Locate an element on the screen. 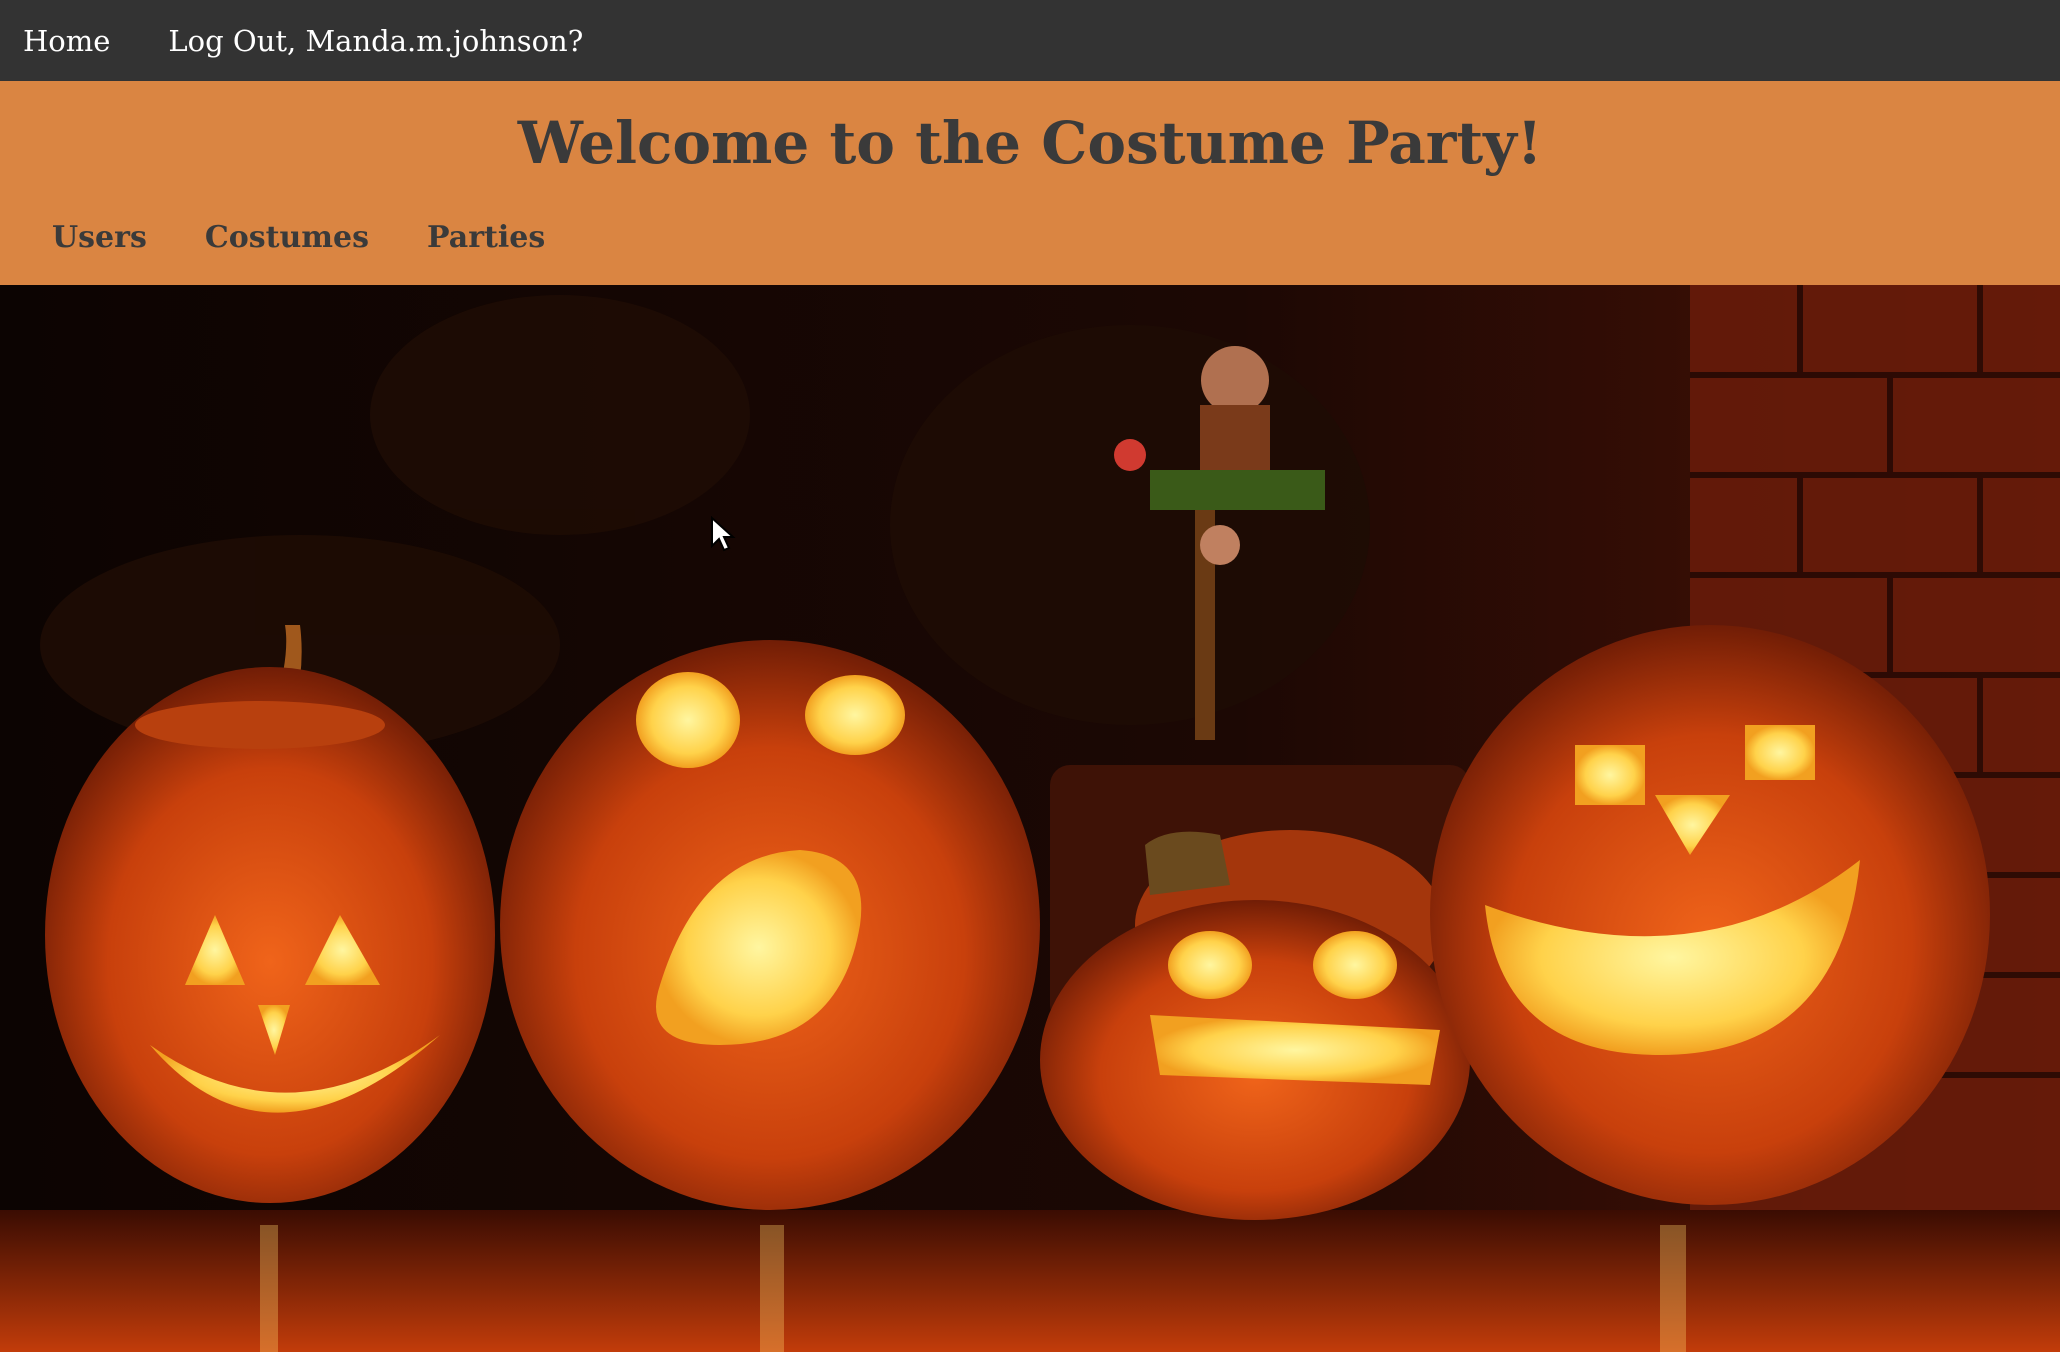  home-link: Home is located at coordinates (66, 41).